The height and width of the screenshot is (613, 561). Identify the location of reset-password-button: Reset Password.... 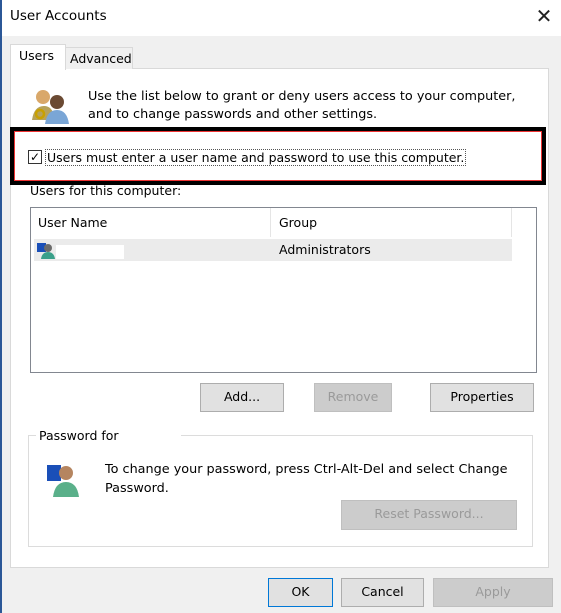
(429, 515).